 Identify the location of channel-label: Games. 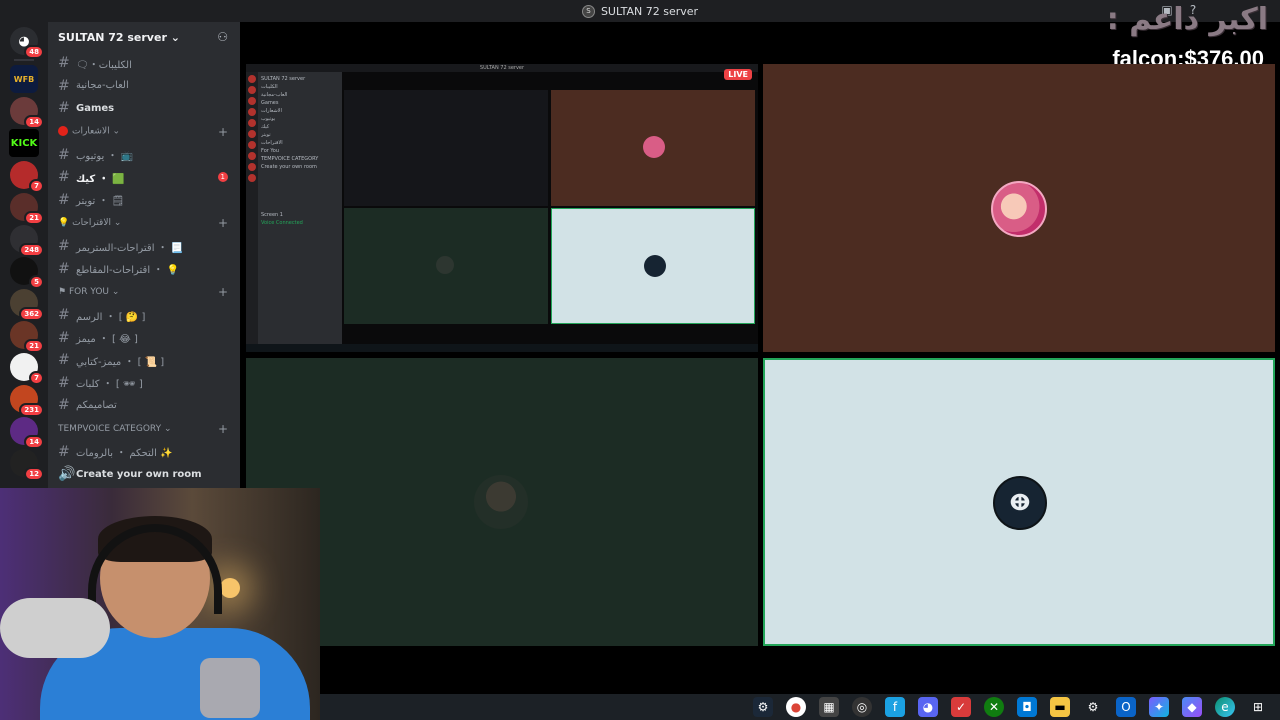
(95, 108).